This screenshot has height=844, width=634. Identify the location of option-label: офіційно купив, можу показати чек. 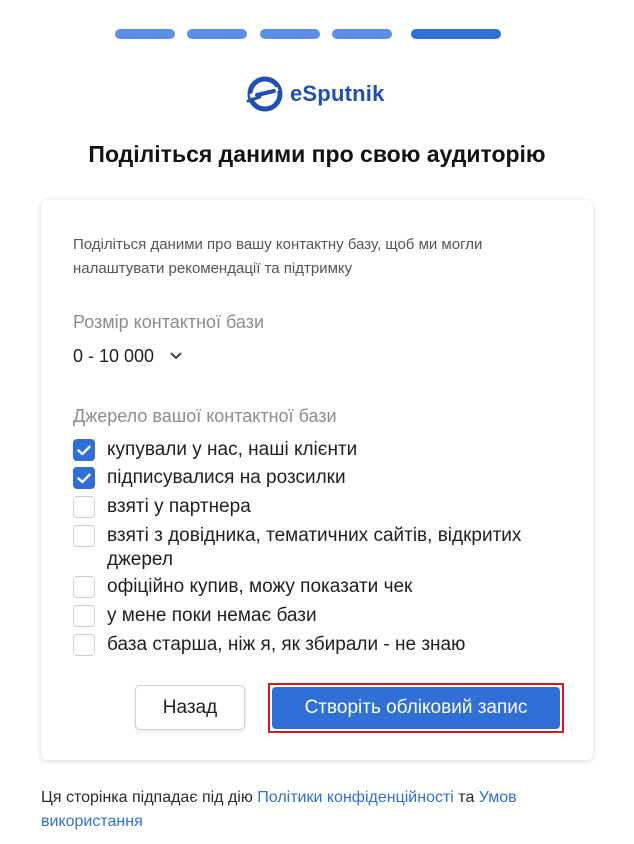
(260, 586).